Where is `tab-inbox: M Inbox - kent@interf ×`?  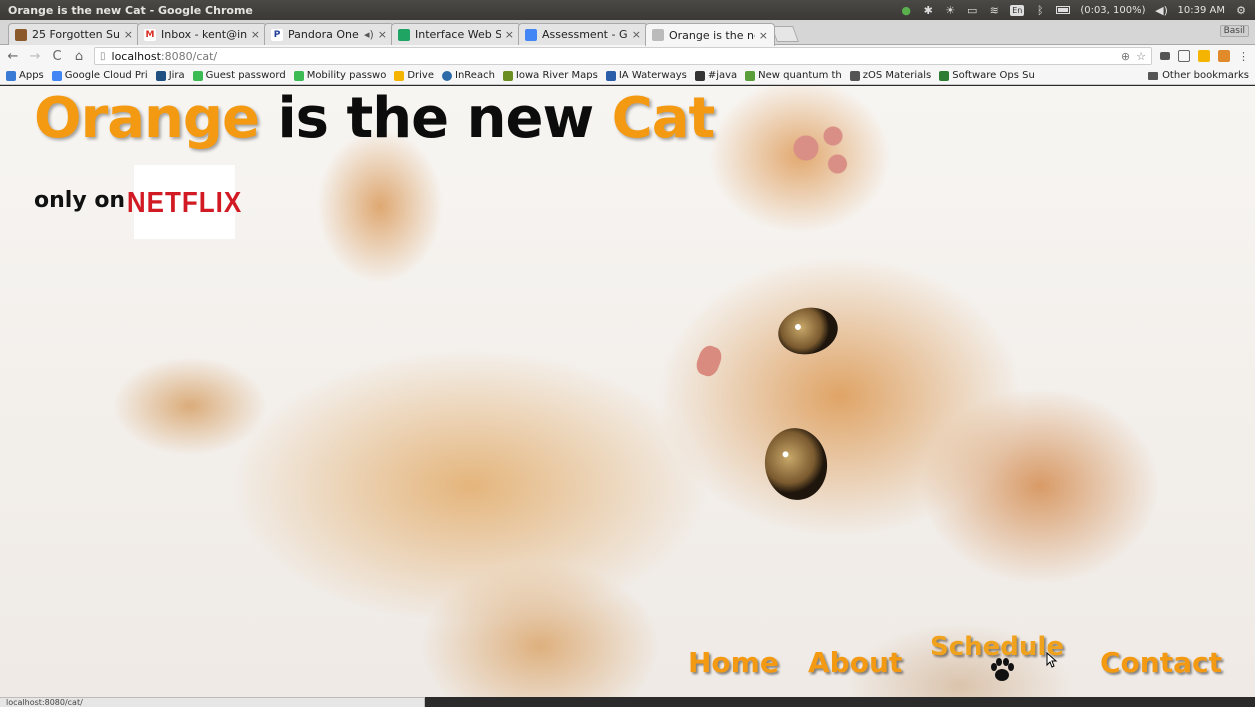
tab-inbox: M Inbox - kent@interf × is located at coordinates (202, 34).